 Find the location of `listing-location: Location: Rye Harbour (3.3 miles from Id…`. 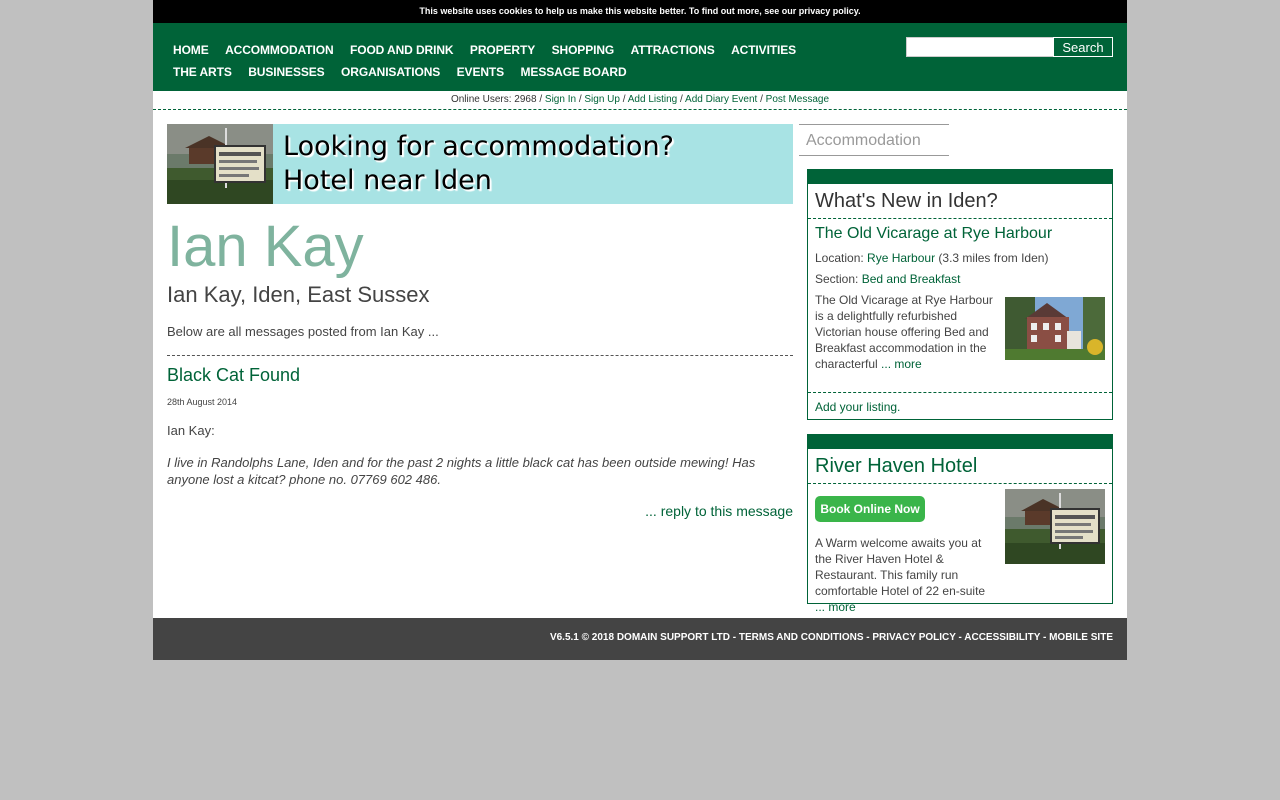

listing-location: Location: Rye Harbour (3.3 miles from Id… is located at coordinates (931, 258).